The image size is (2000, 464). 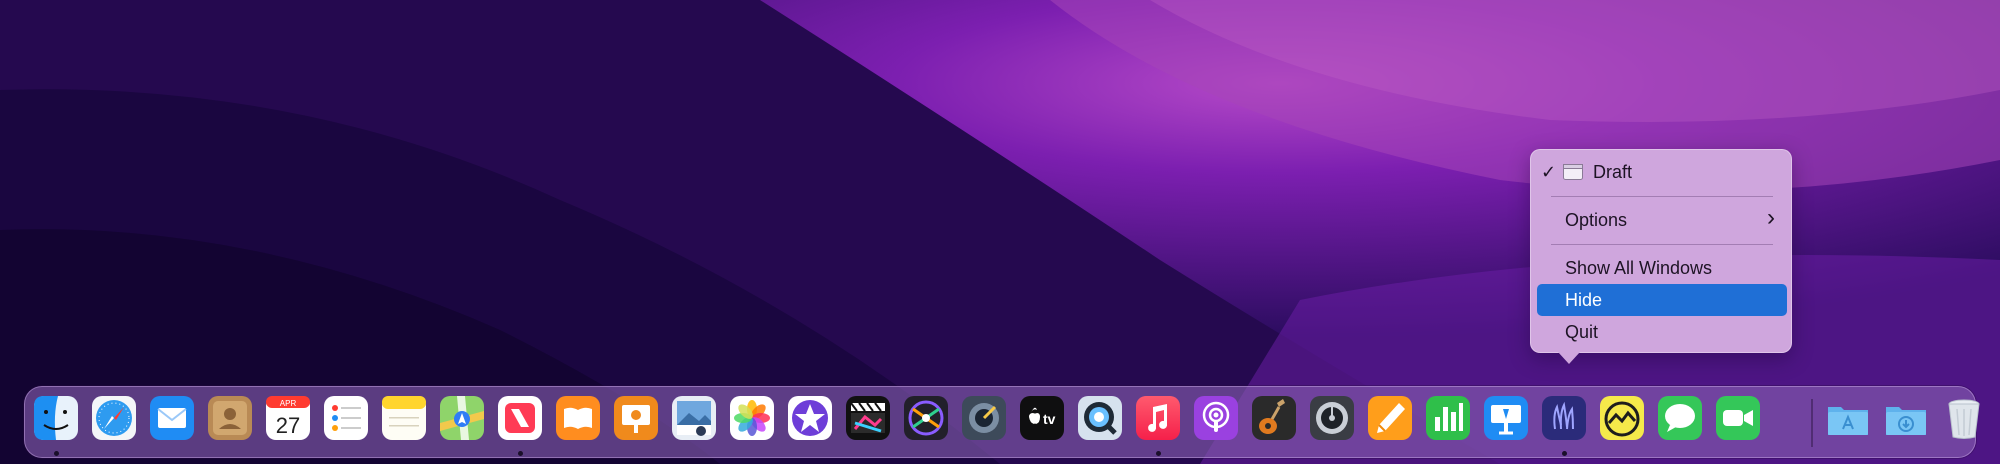 What do you see at coordinates (694, 418) in the screenshot?
I see `preview-icon` at bounding box center [694, 418].